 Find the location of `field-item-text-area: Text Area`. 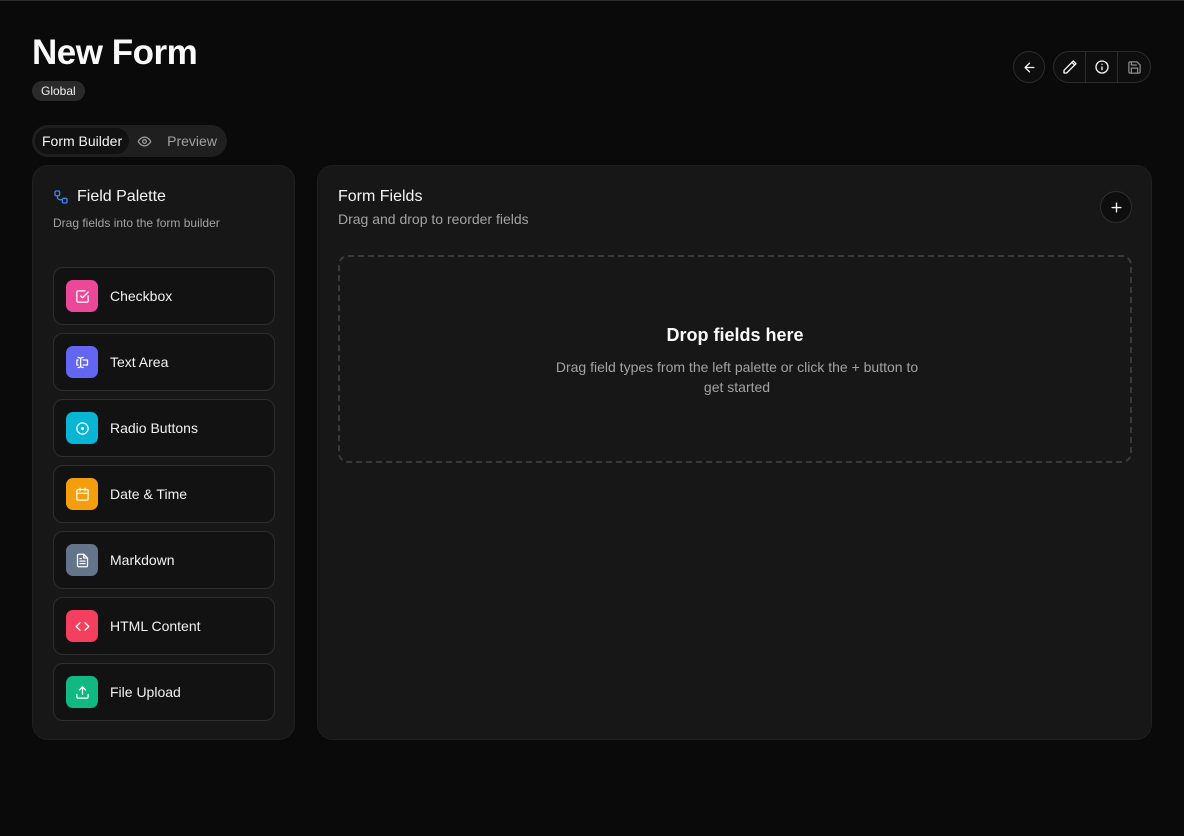

field-item-text-area: Text Area is located at coordinates (164, 362).